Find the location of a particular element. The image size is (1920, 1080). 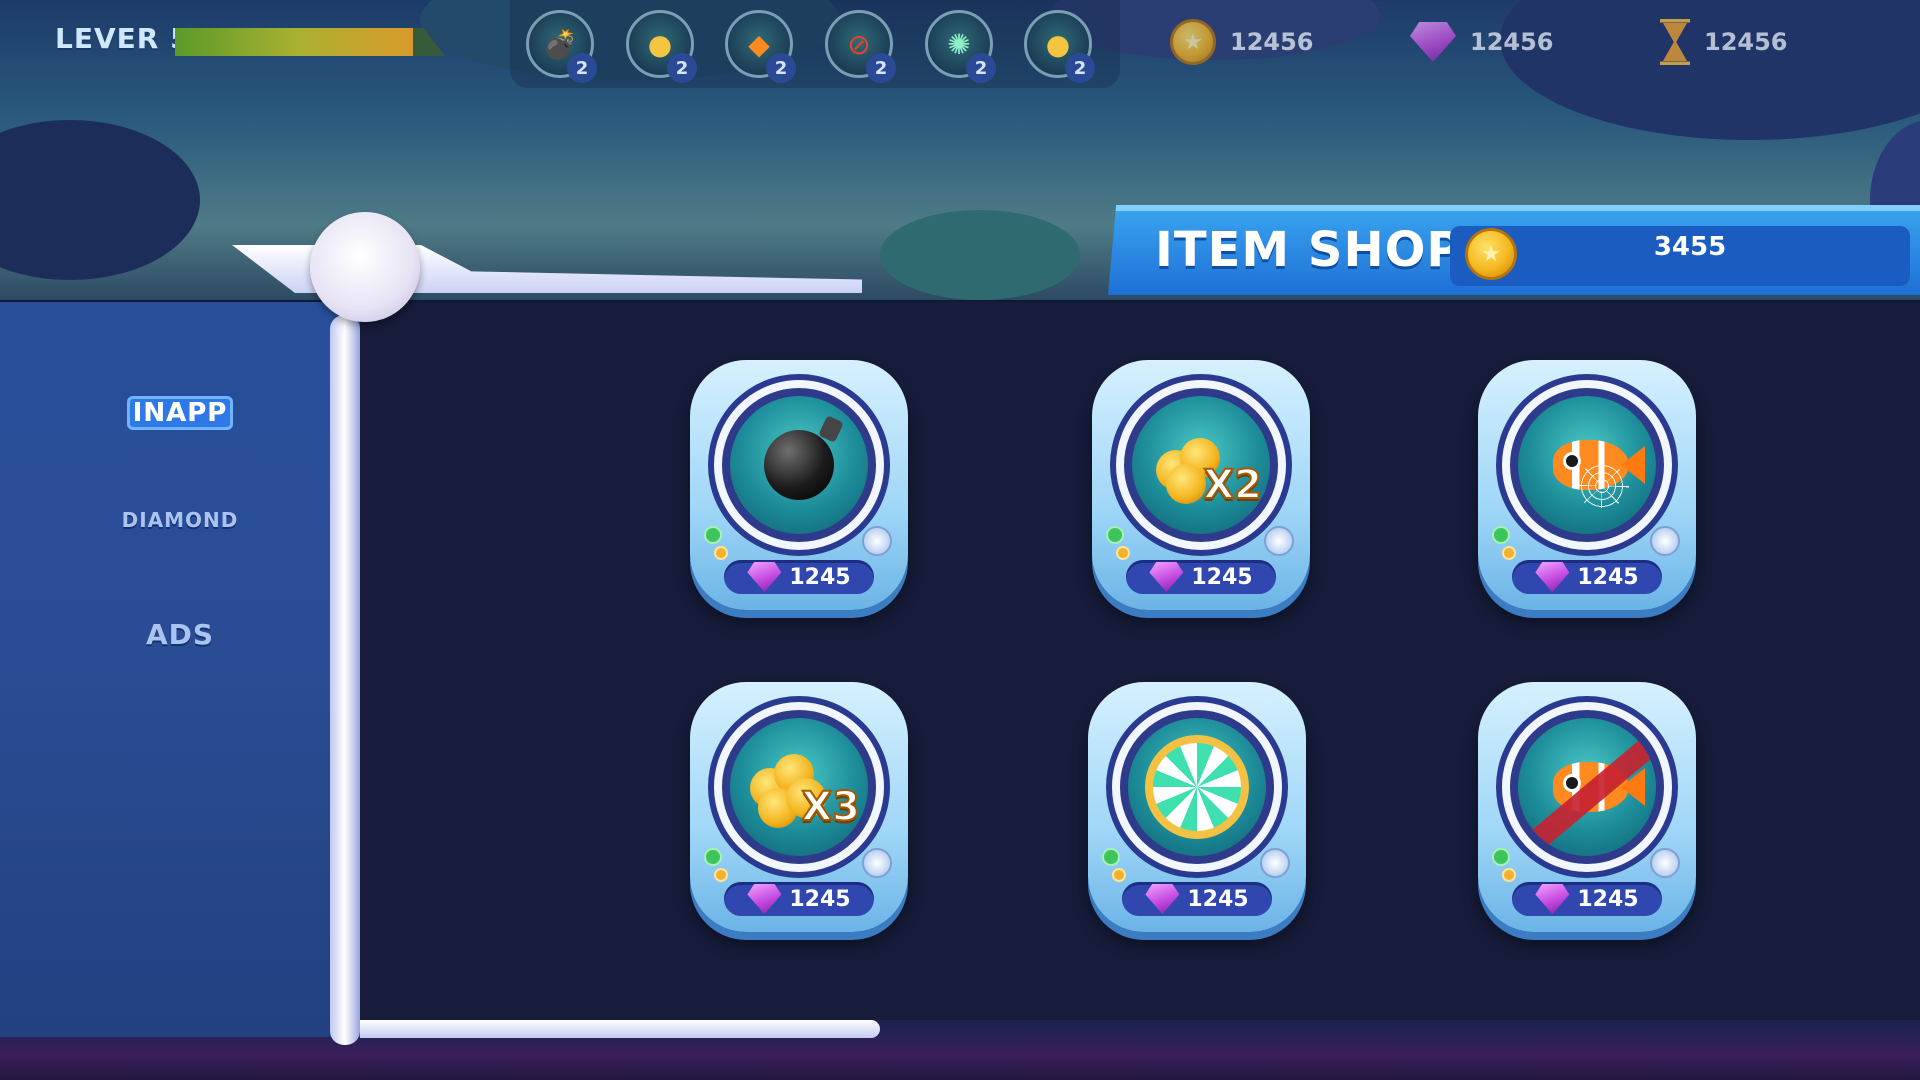

shop-item-bomb: 1245 is located at coordinates (799, 485).